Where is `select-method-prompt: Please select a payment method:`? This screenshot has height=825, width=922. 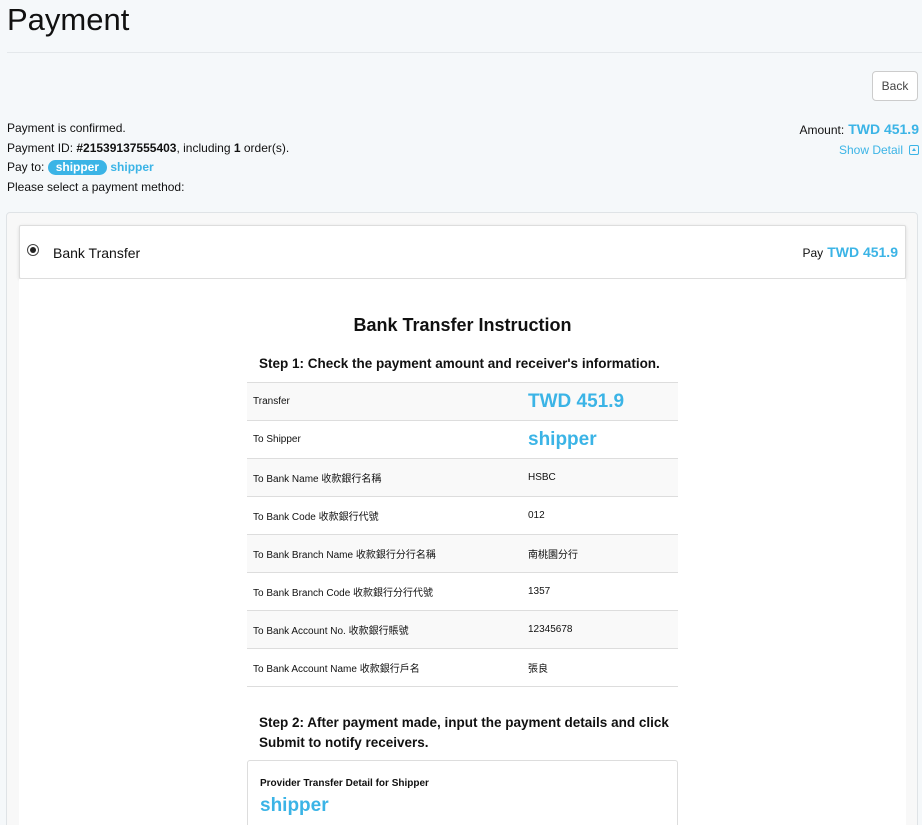 select-method-prompt: Please select a payment method: is located at coordinates (96, 186).